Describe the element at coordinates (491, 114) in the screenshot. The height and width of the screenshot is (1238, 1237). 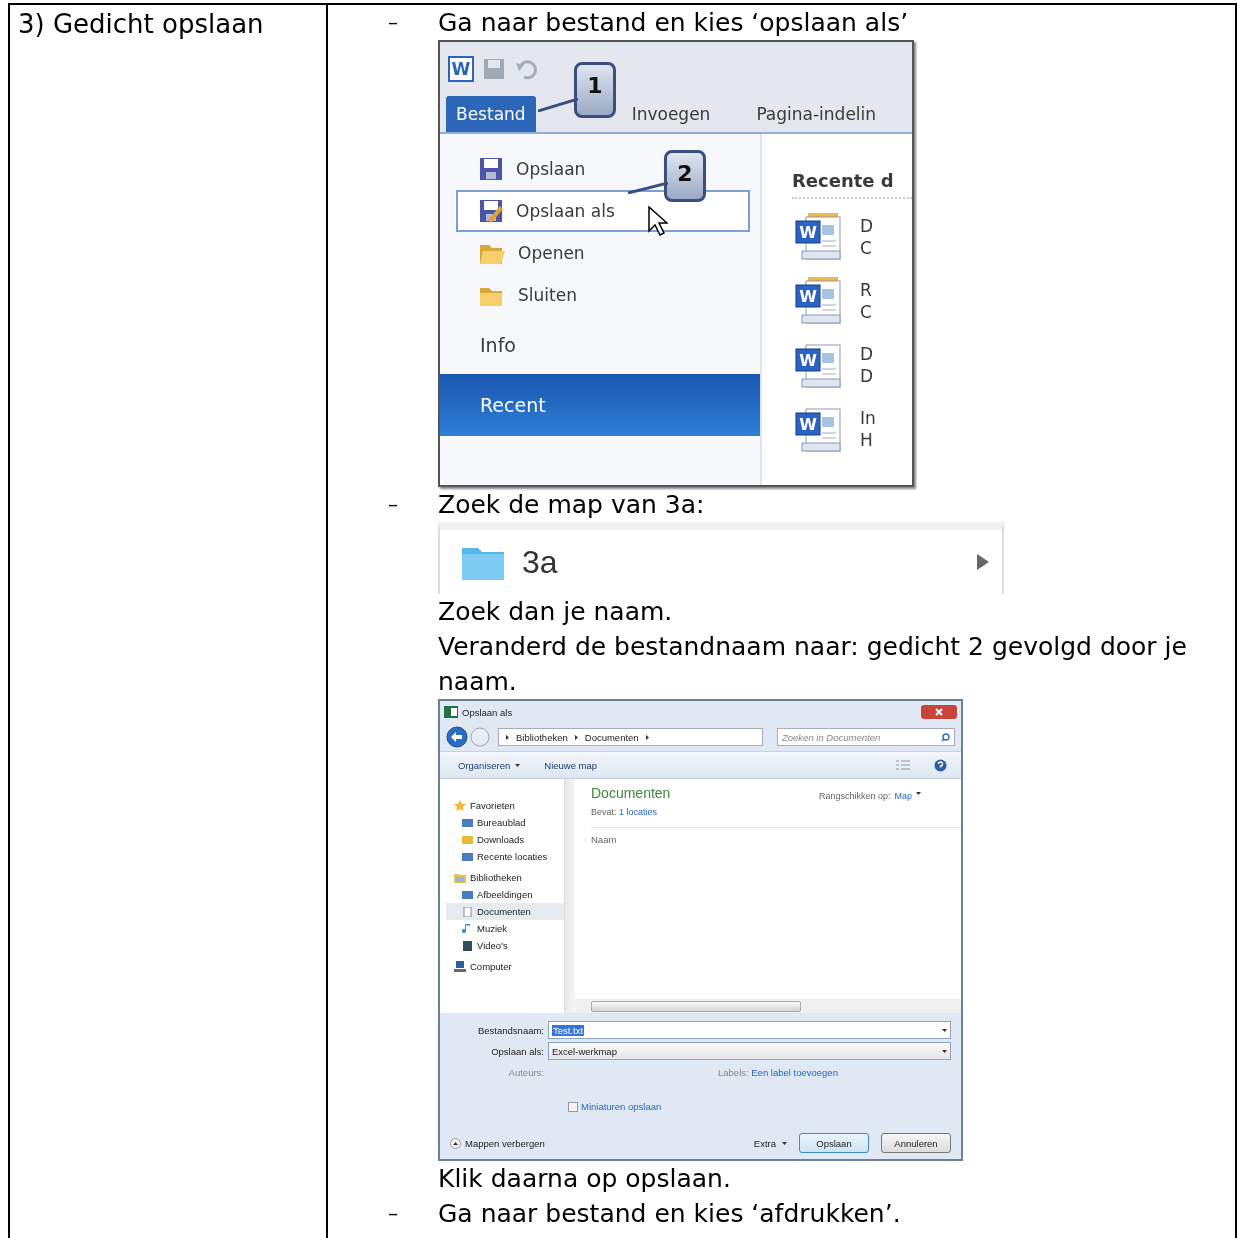
I see `ribbon-tab: Bestand` at that location.